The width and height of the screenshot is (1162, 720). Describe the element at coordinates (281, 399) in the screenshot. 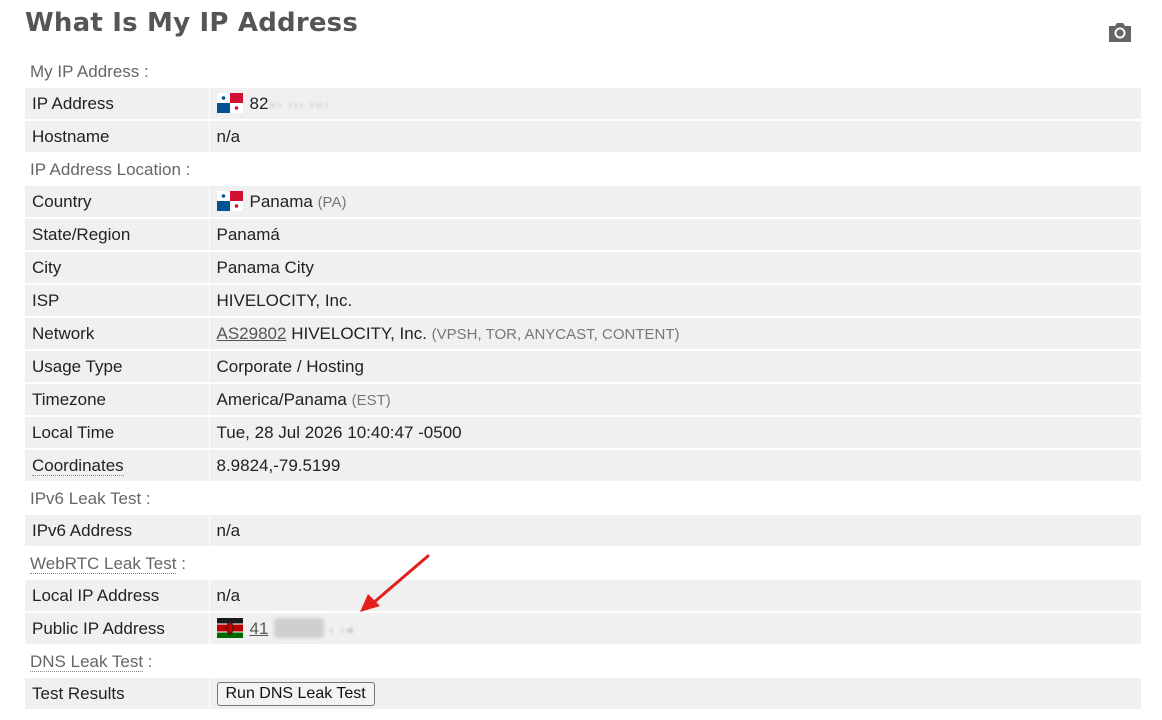

I see `timezone-name: America/Panama` at that location.